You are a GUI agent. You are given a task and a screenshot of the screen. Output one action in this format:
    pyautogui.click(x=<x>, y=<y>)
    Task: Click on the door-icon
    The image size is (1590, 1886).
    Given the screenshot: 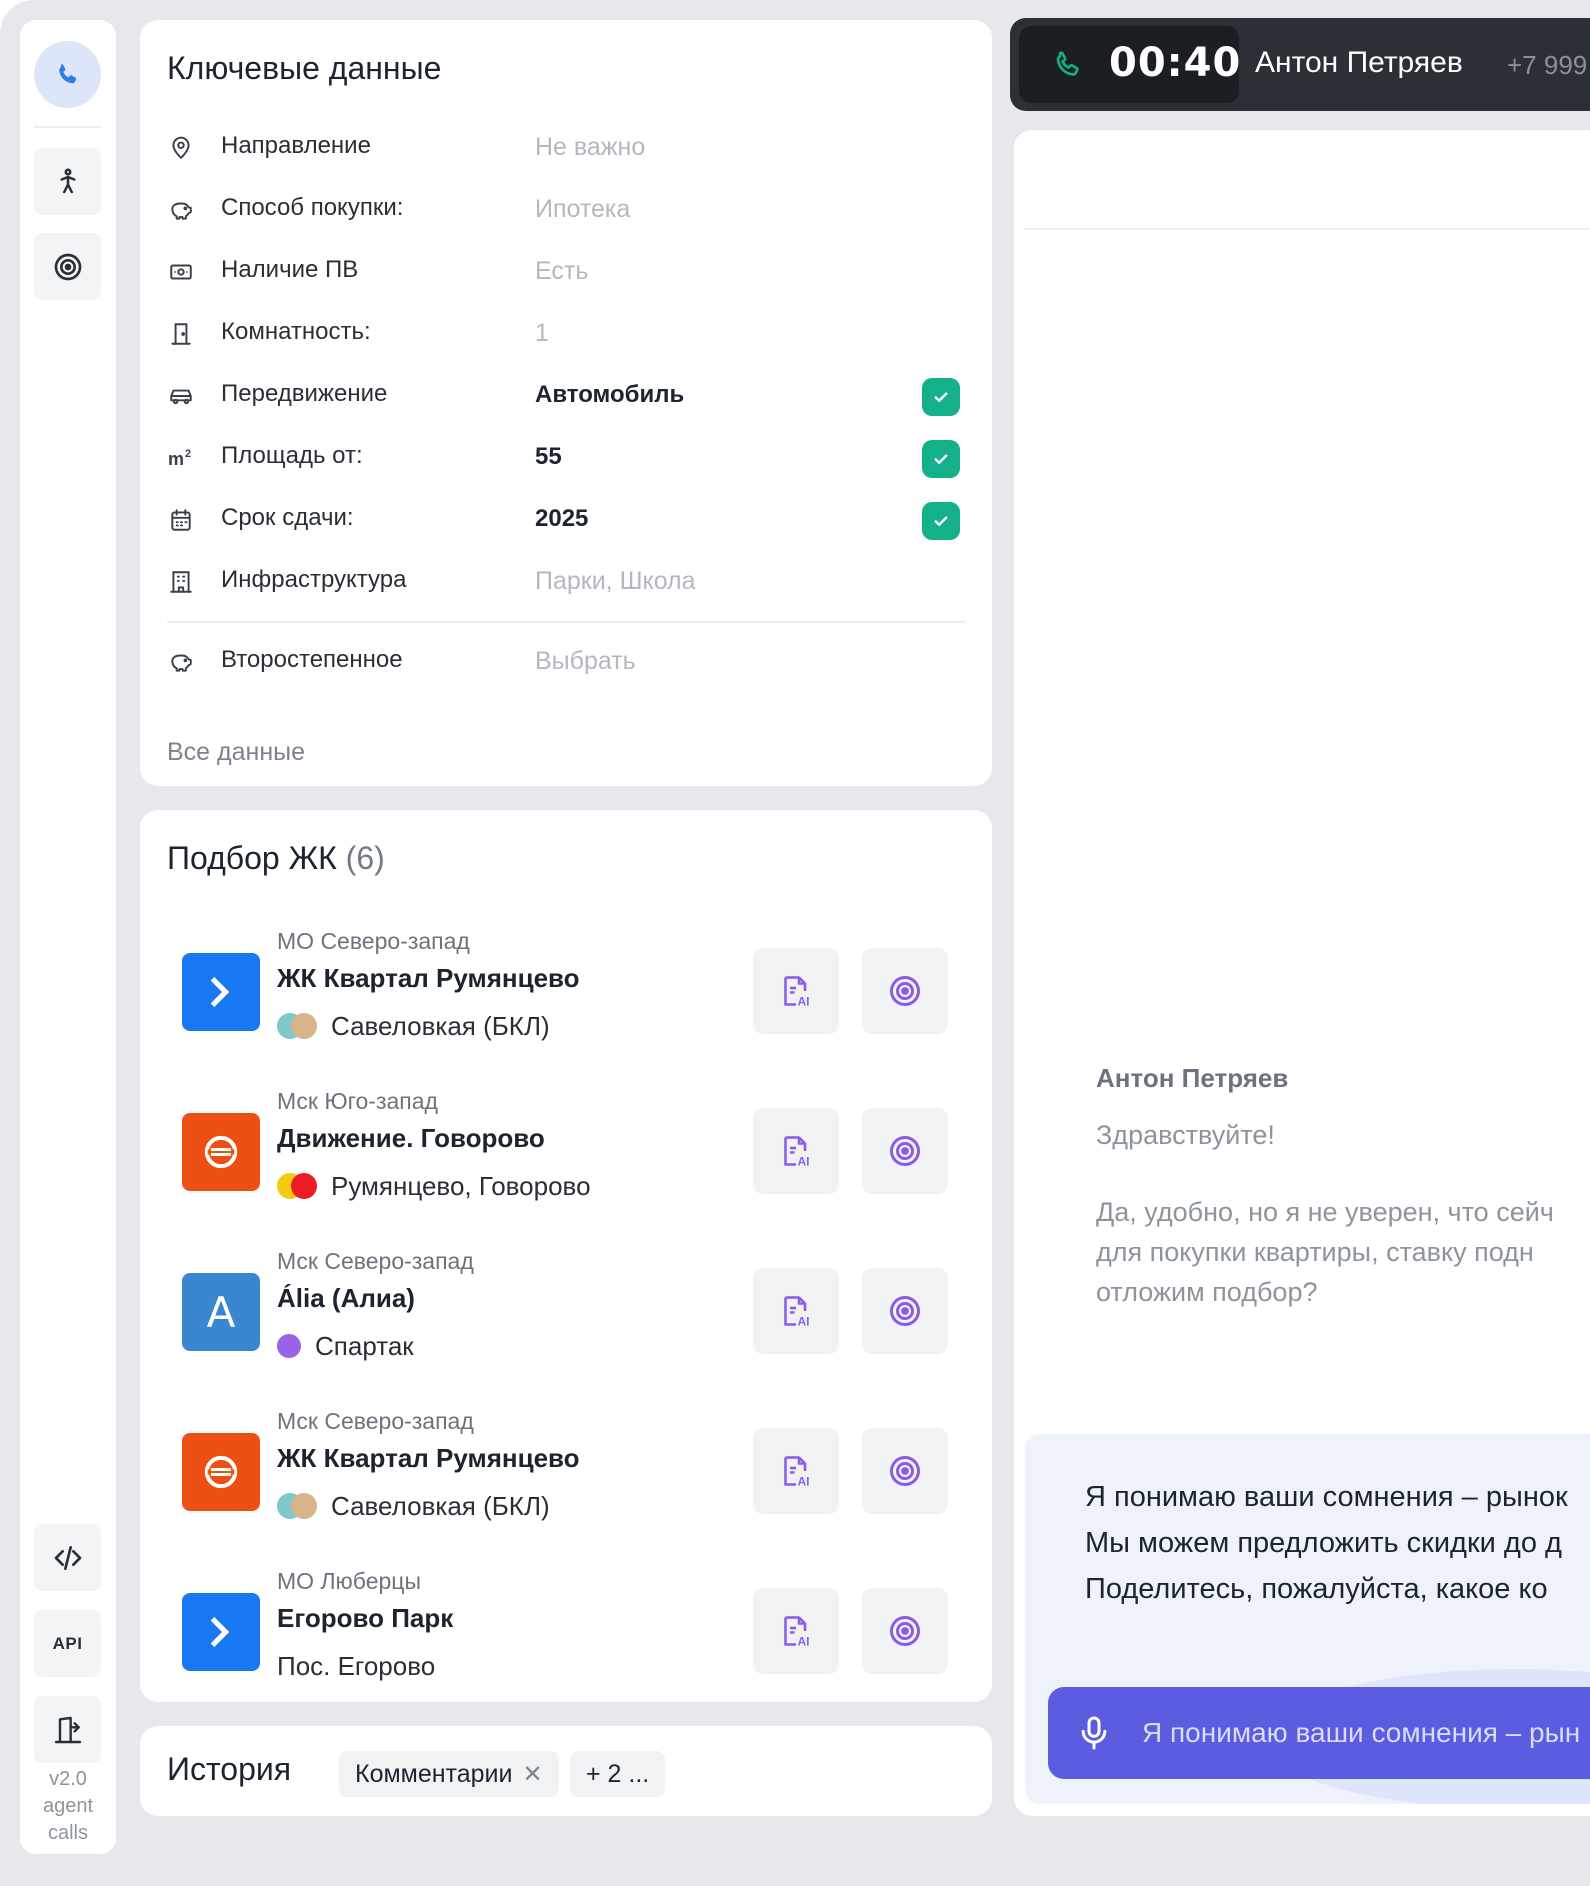 What is the action you would take?
    pyautogui.click(x=181, y=334)
    